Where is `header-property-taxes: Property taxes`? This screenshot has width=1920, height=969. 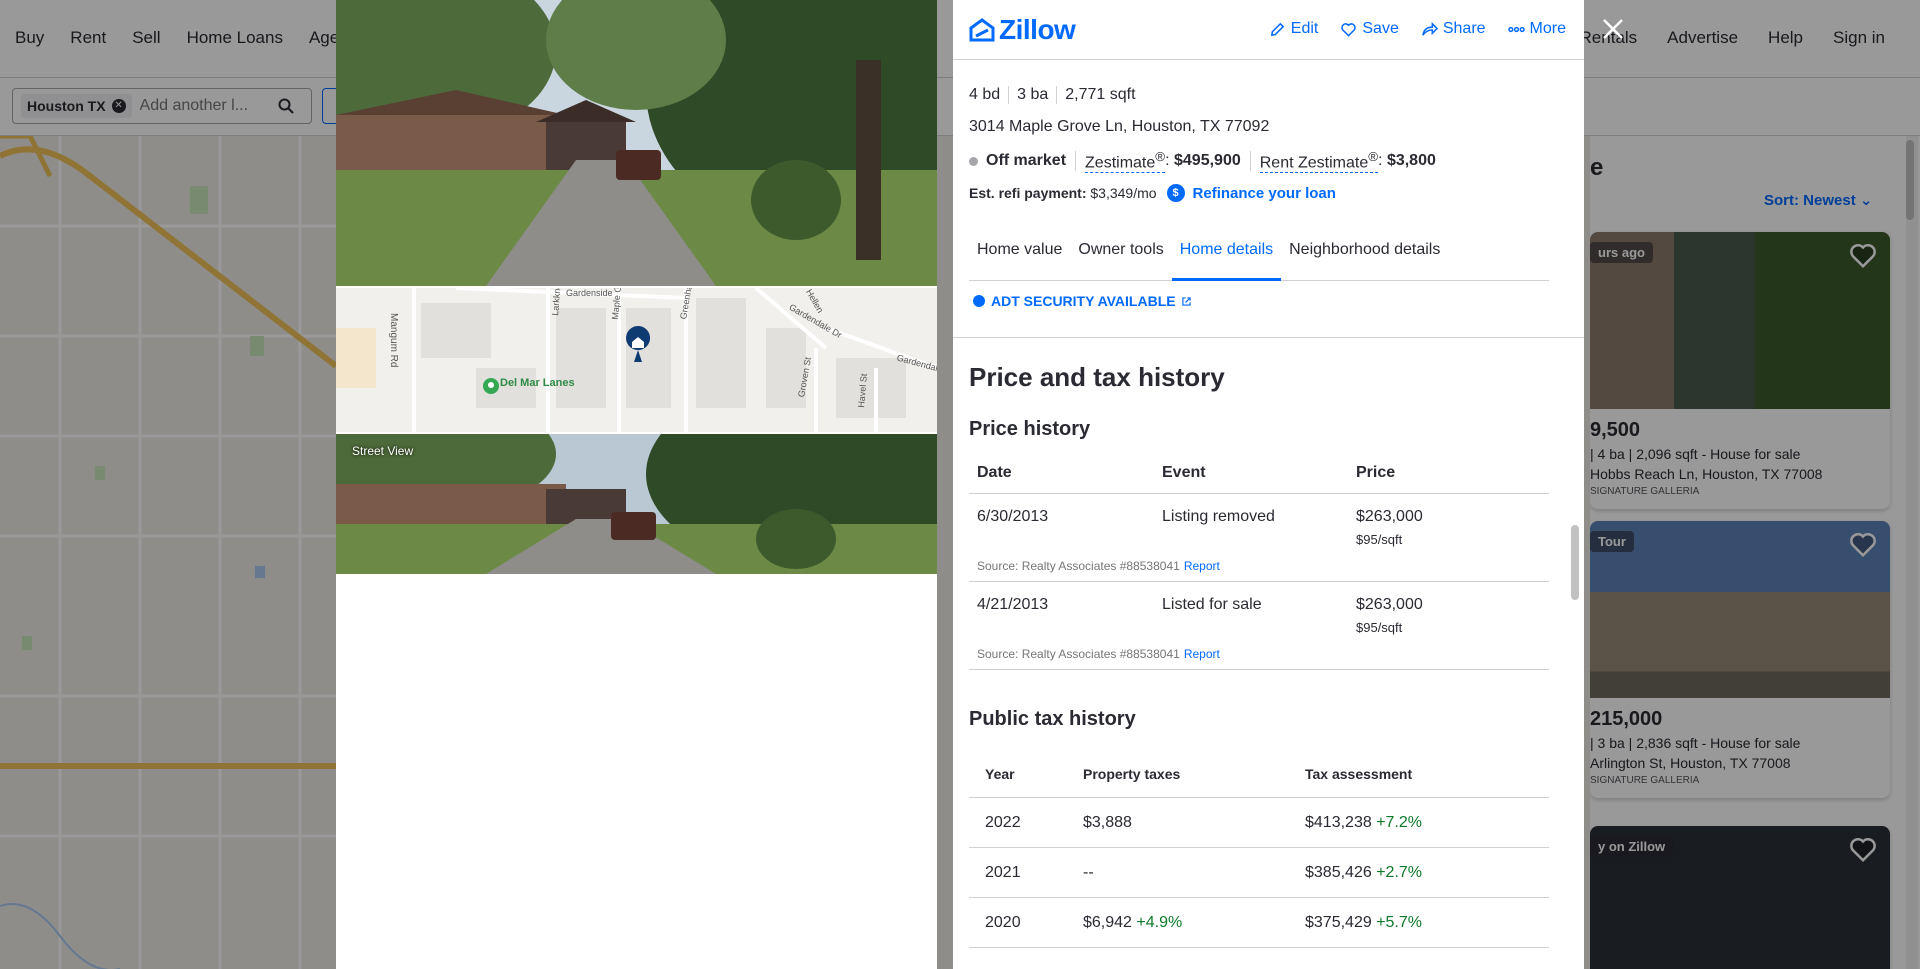 header-property-taxes: Property taxes is located at coordinates (1132, 773).